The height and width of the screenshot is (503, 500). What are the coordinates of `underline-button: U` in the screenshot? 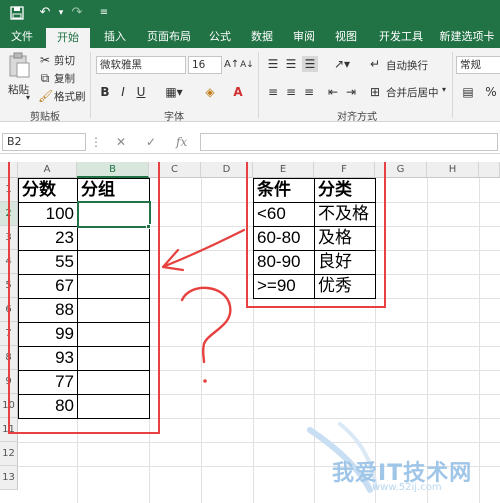 It's located at (141, 92).